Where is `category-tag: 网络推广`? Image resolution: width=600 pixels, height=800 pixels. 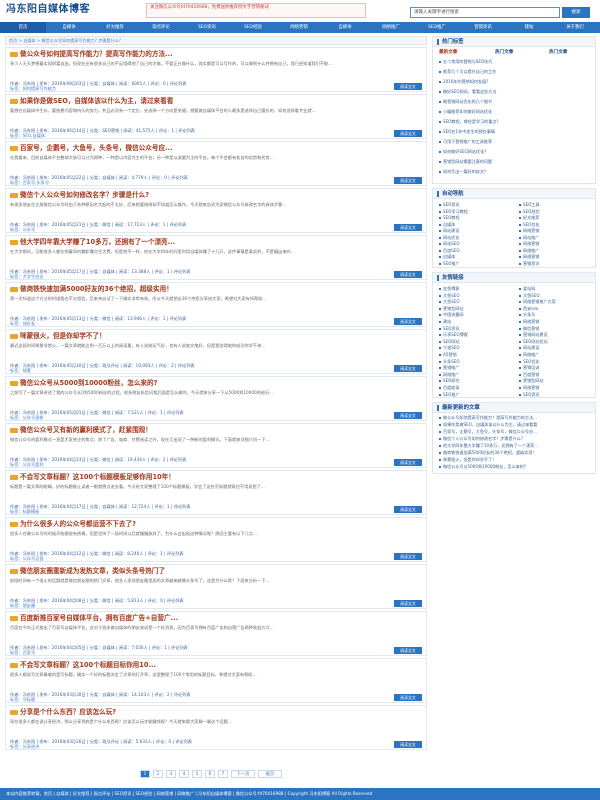
category-tag: 网络推广 is located at coordinates (529, 251).